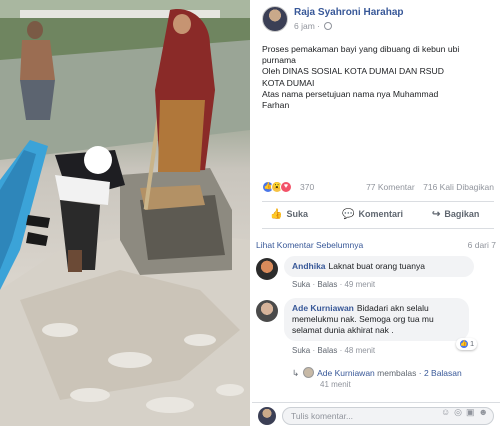  Describe the element at coordinates (309, 245) in the screenshot. I see `previous-comments-link: Lihat Komentar Sebelumnya` at that location.